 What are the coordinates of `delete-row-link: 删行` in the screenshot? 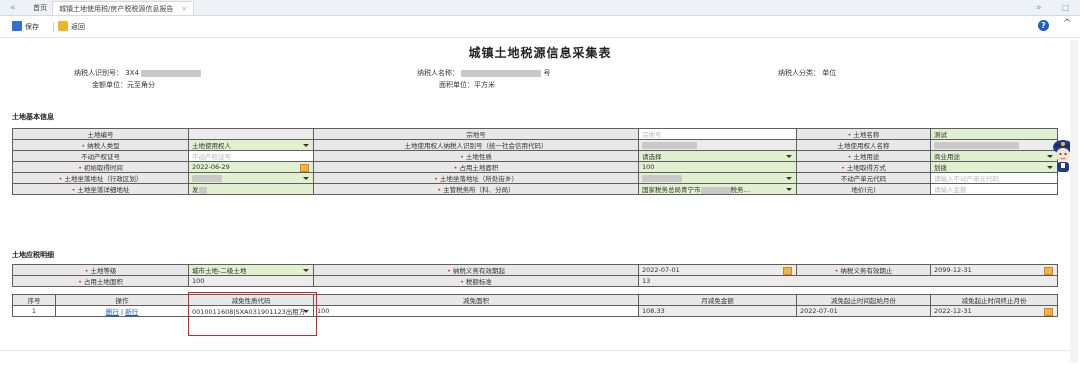 It's located at (112, 312).